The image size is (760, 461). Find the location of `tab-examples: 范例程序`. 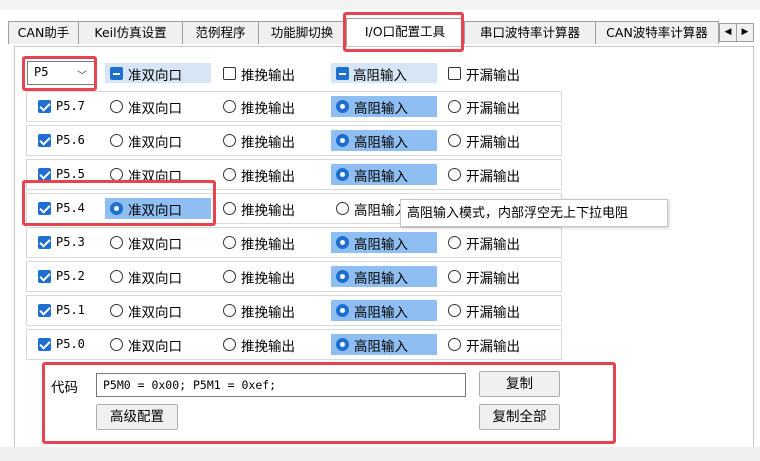

tab-examples: 范例程序 is located at coordinates (220, 32).